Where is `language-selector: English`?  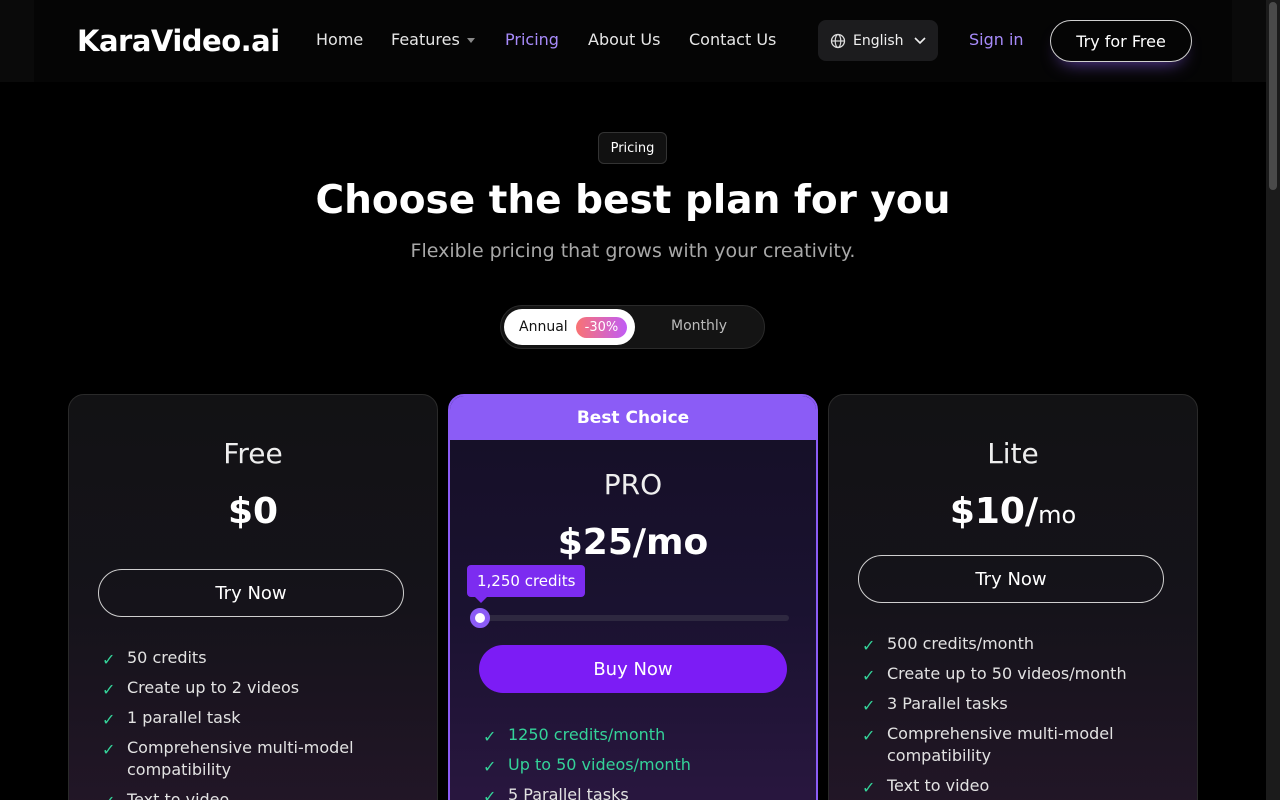 language-selector: English is located at coordinates (878, 40).